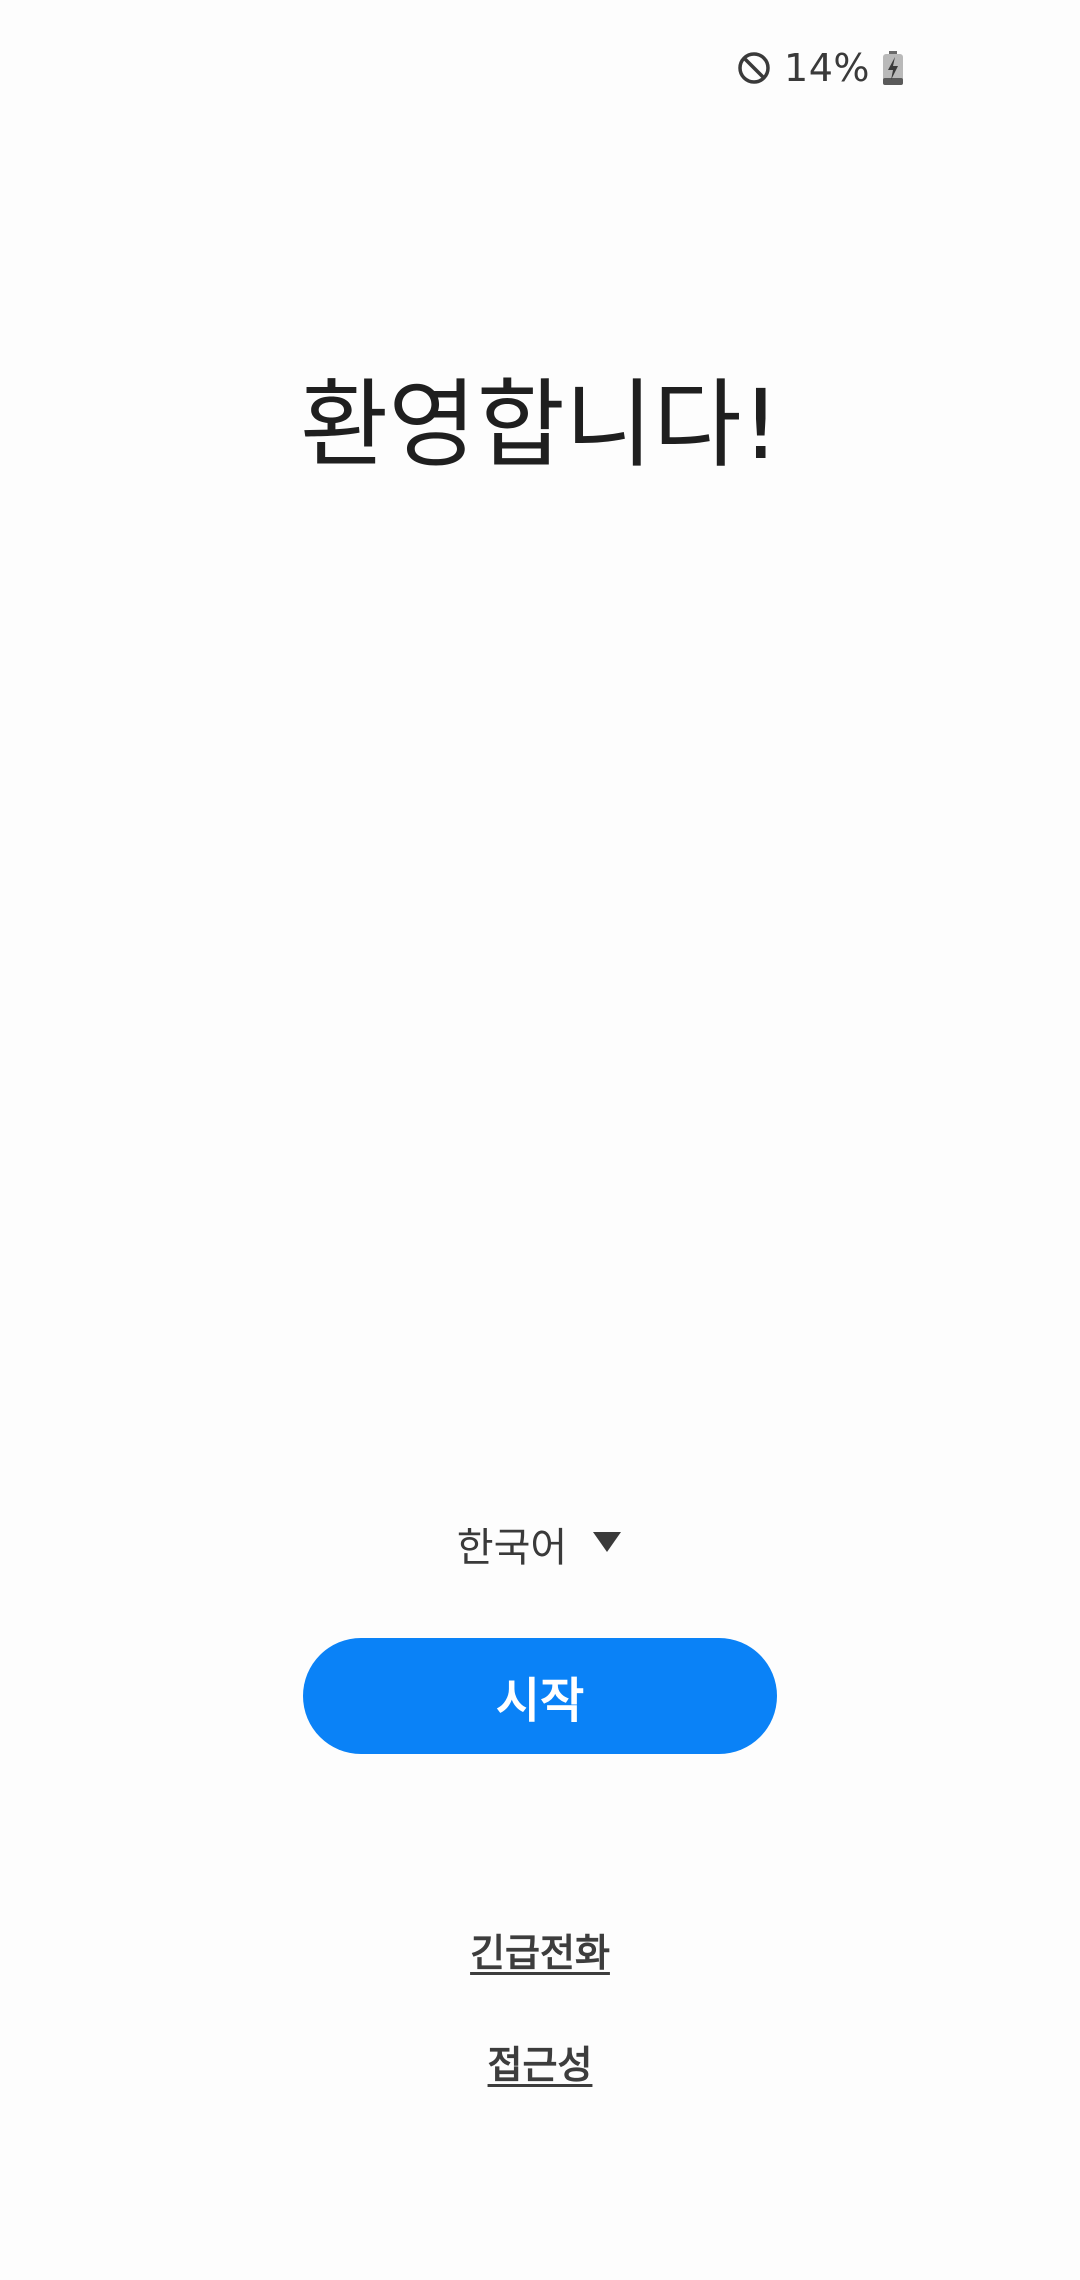 Image resolution: width=1080 pixels, height=2280 pixels. Describe the element at coordinates (540, 1953) in the screenshot. I see `emergency-call-label: 긴급전화` at that location.